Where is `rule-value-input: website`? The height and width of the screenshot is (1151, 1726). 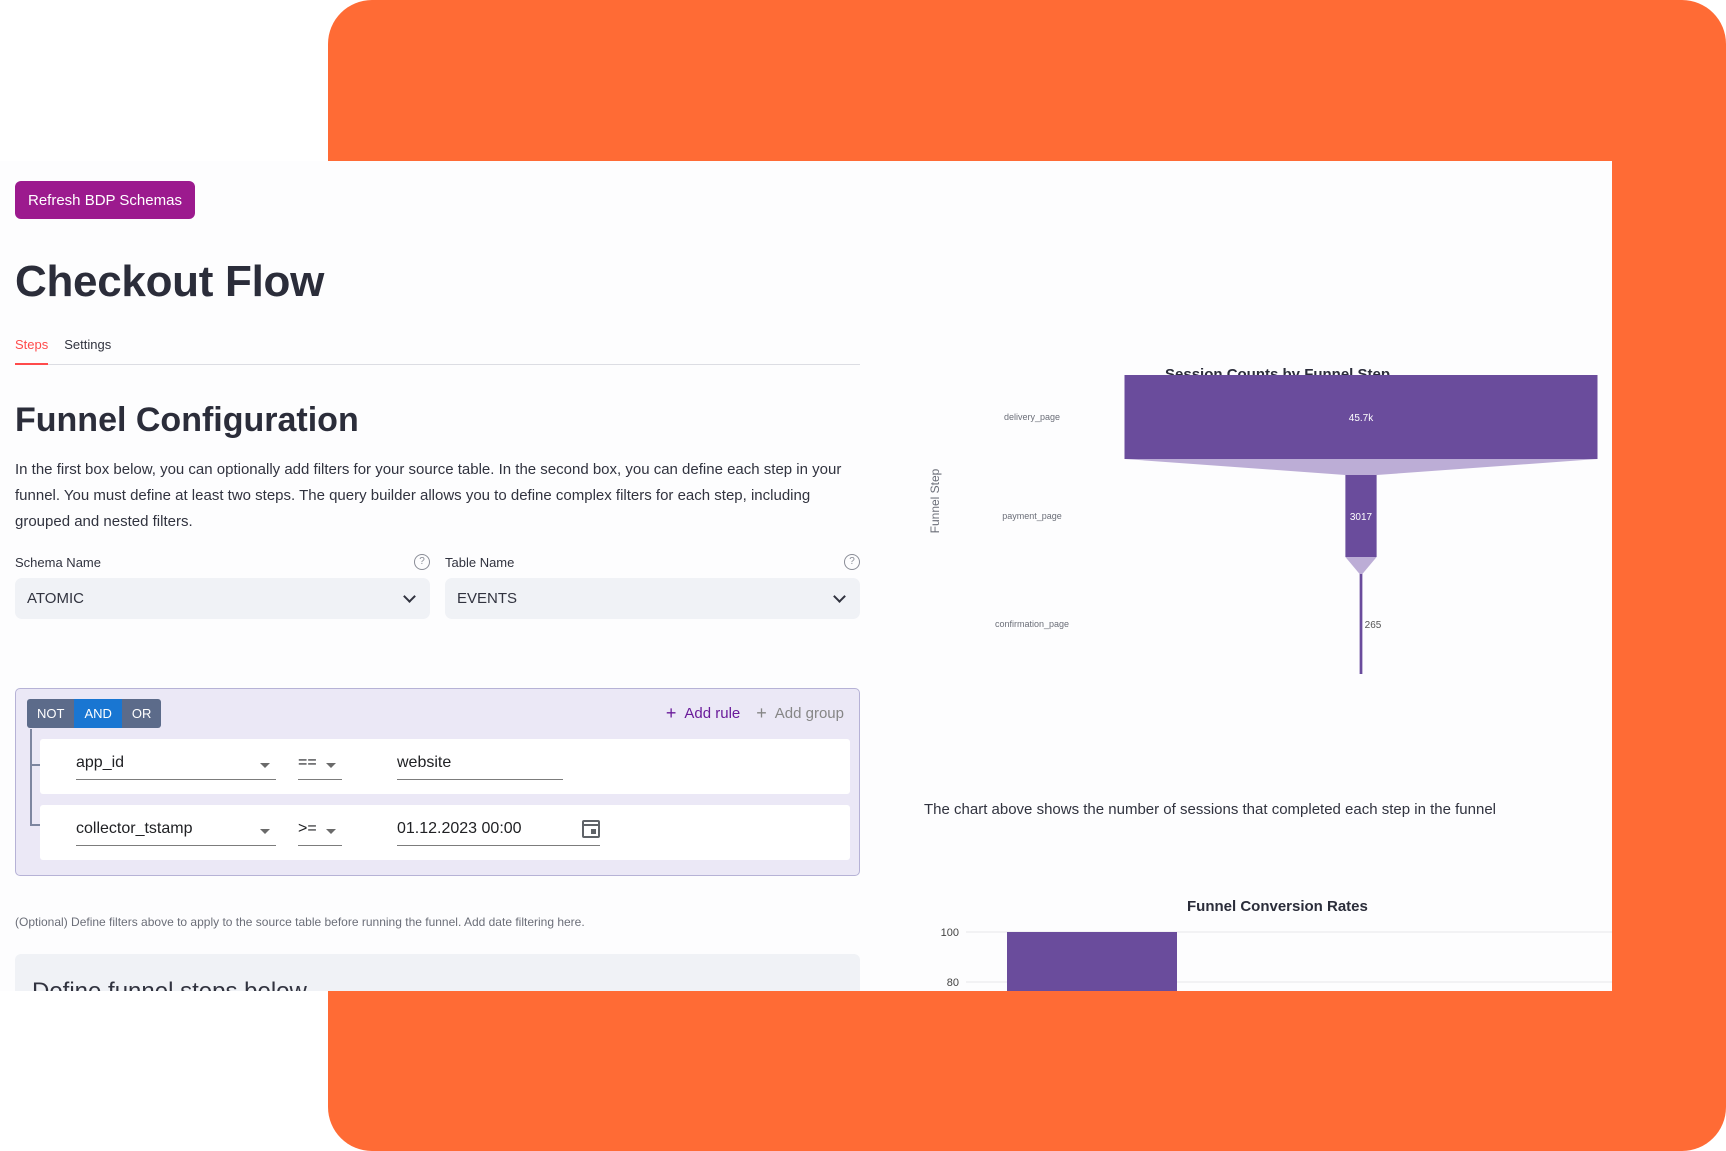 rule-value-input: website is located at coordinates (480, 766).